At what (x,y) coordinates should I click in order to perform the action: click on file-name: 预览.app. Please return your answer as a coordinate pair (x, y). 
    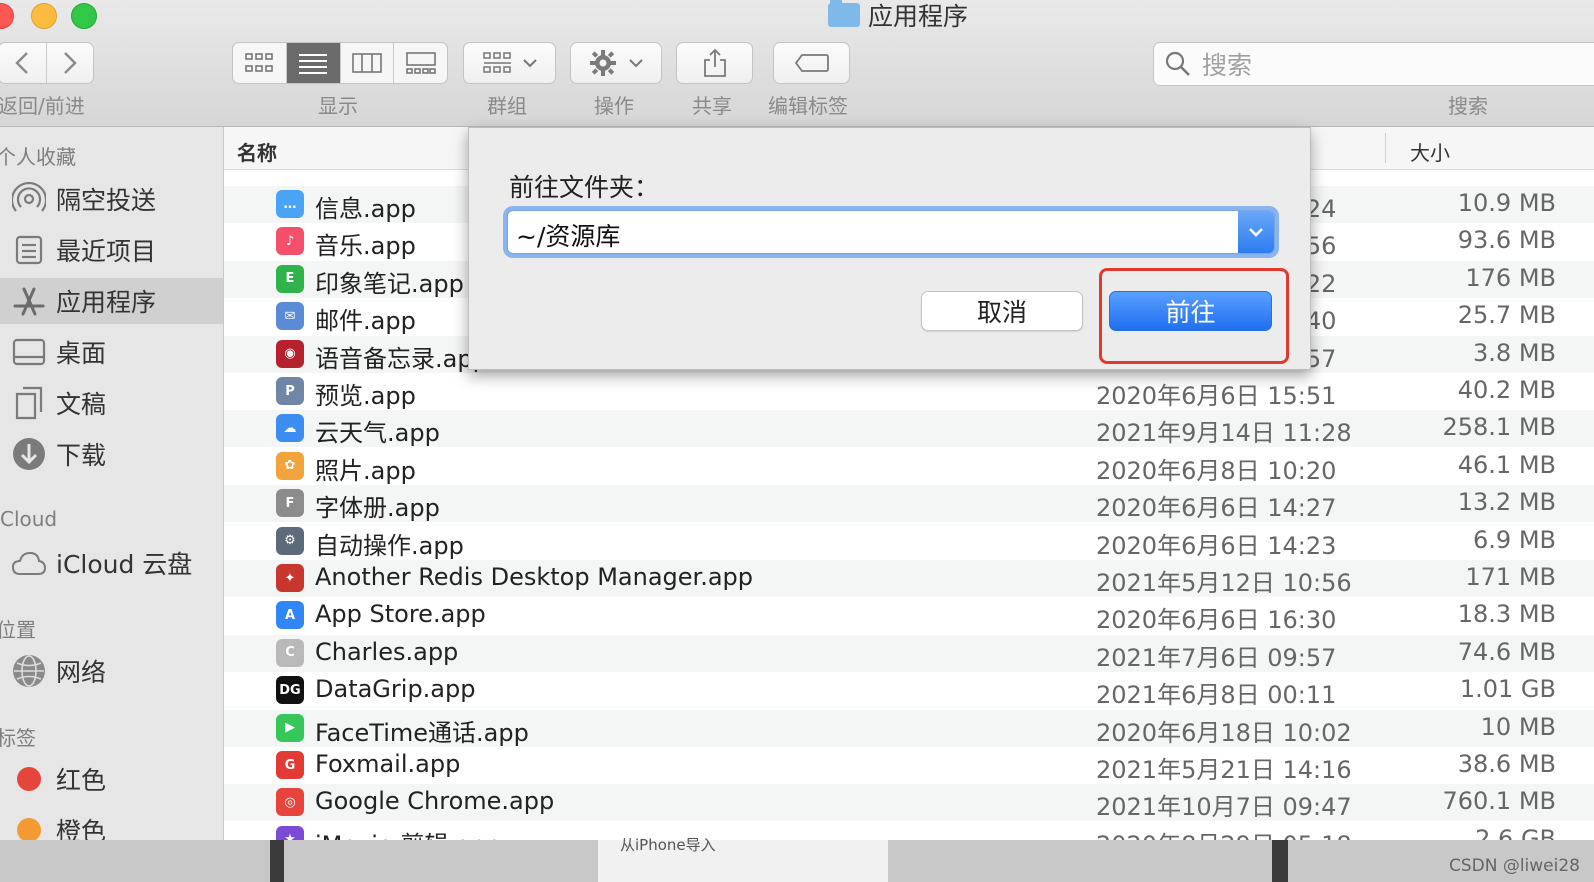
    Looking at the image, I should click on (365, 396).